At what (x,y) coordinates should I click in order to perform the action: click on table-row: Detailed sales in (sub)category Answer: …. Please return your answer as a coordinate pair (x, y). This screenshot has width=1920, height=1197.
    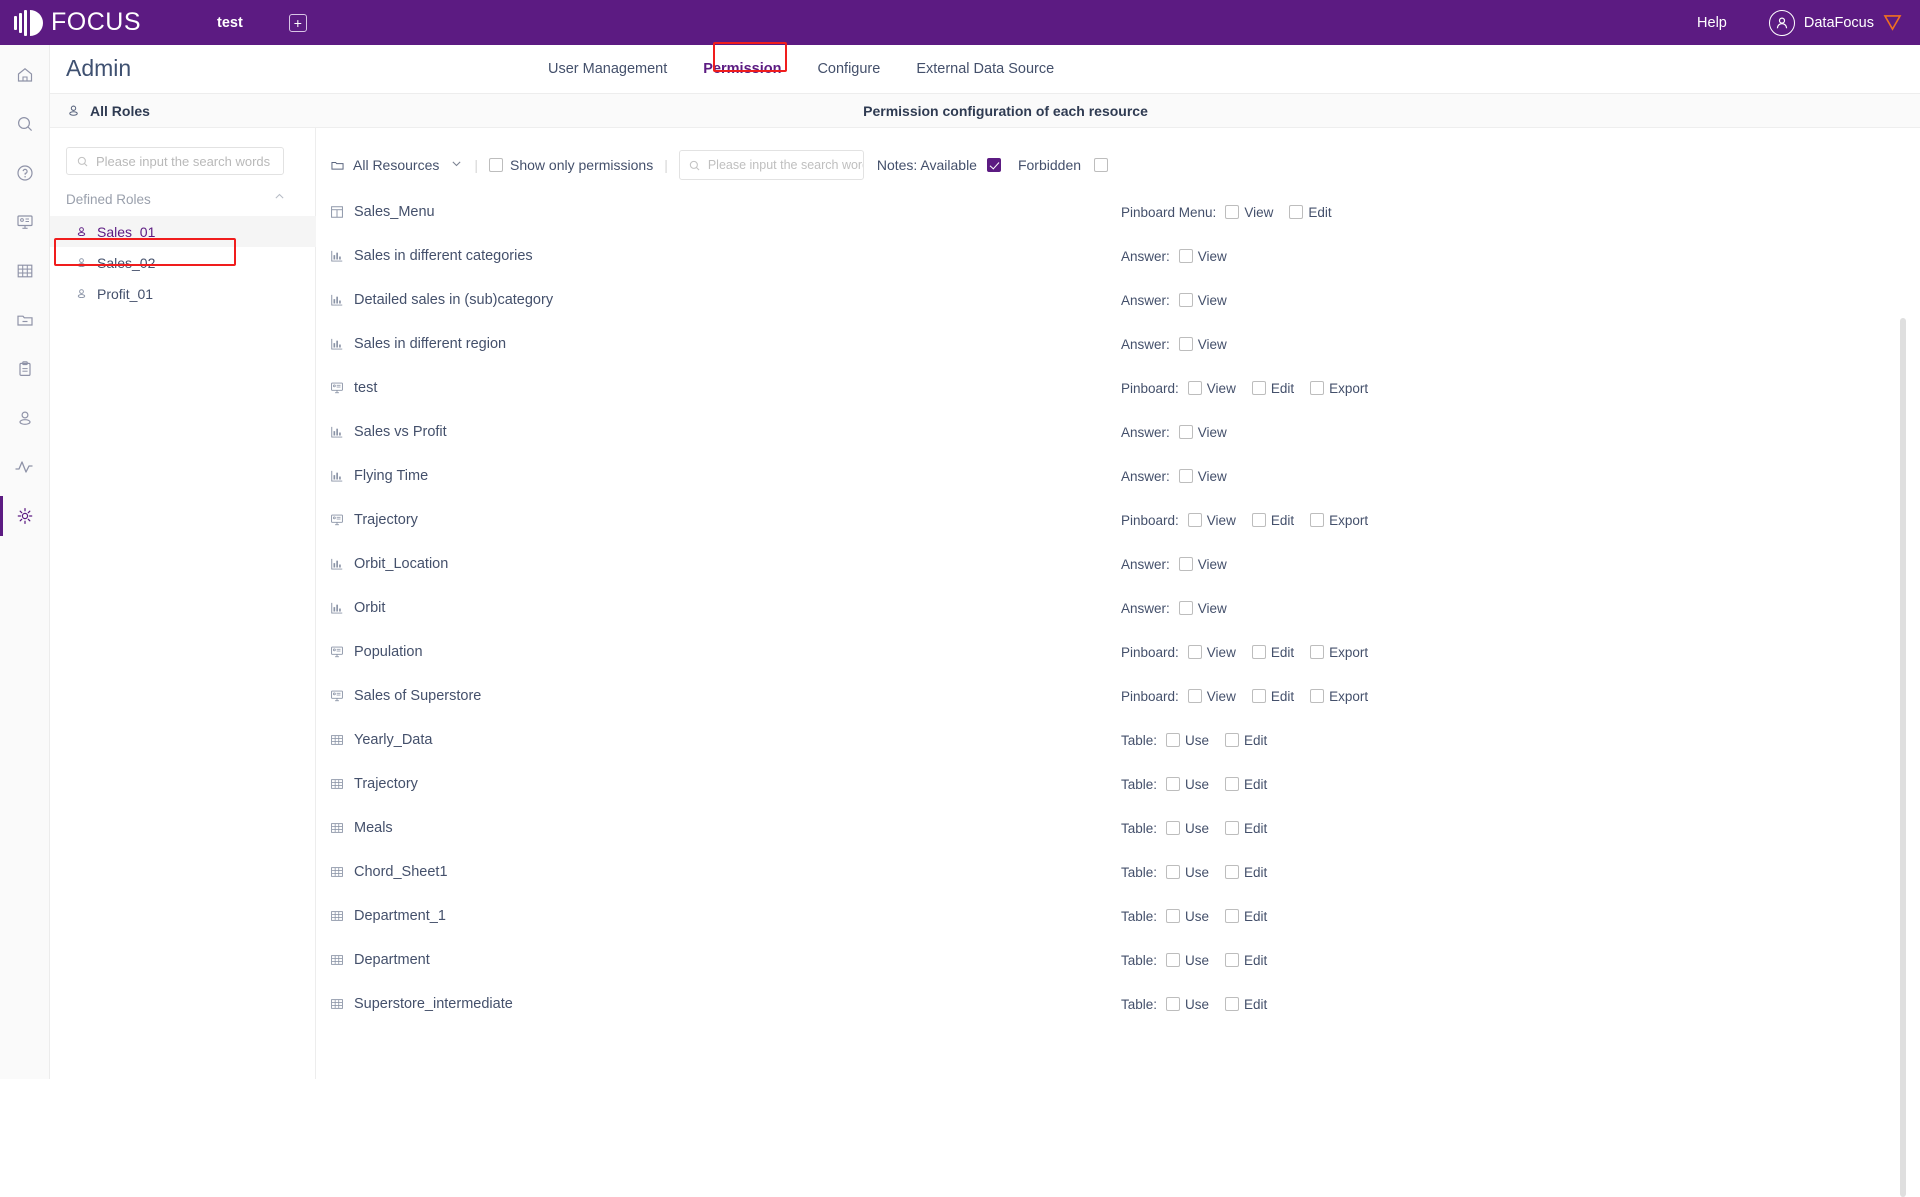
    Looking at the image, I should click on (1118, 300).